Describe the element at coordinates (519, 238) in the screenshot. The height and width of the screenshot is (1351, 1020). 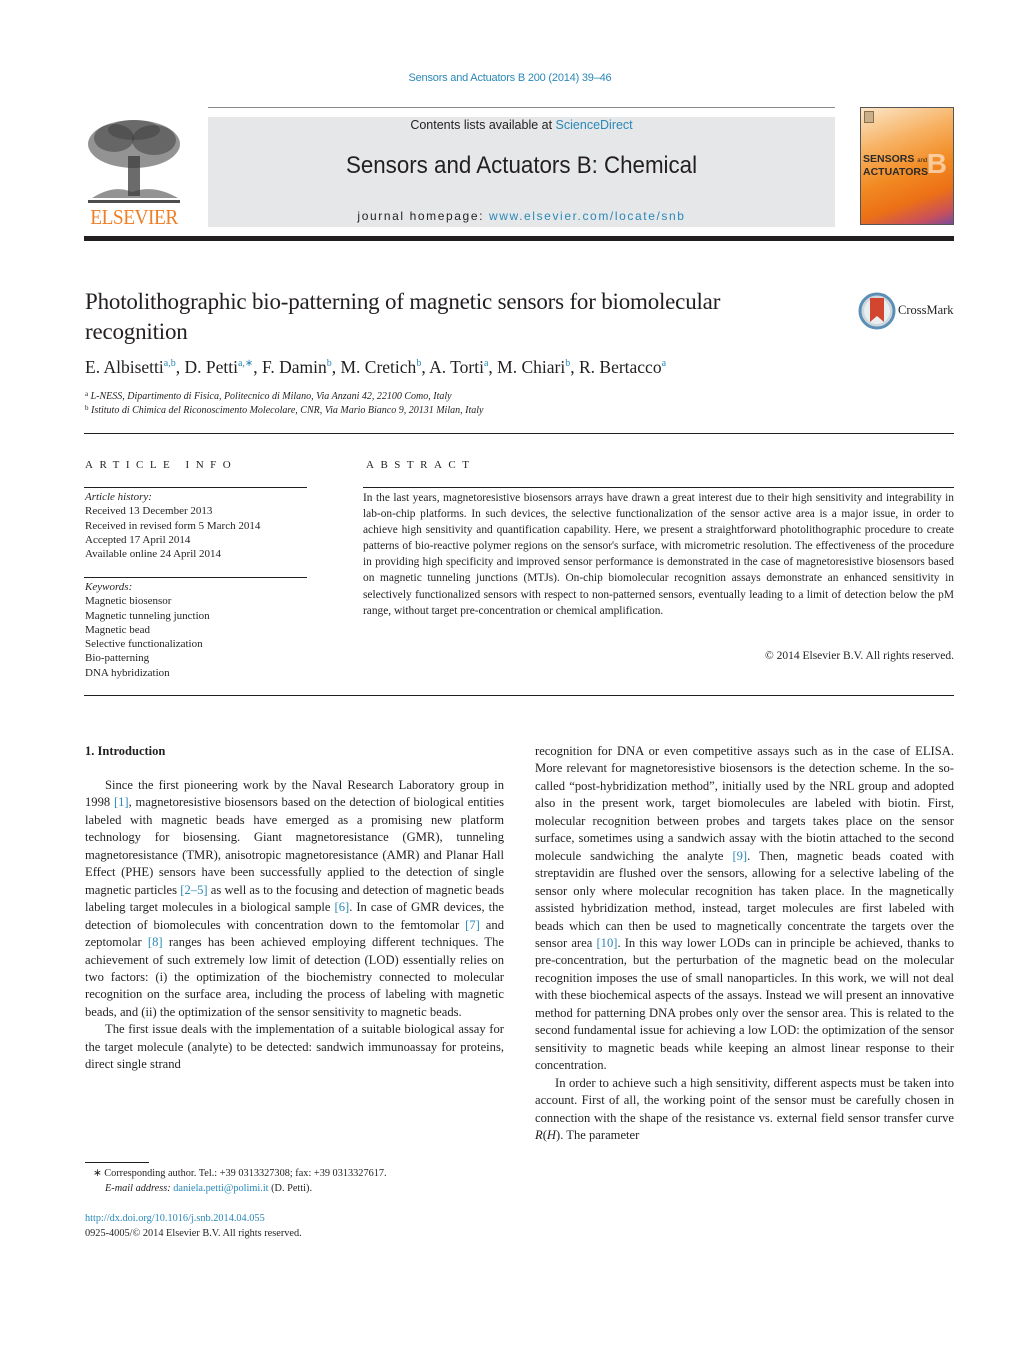
I see `header-thick-divider` at that location.